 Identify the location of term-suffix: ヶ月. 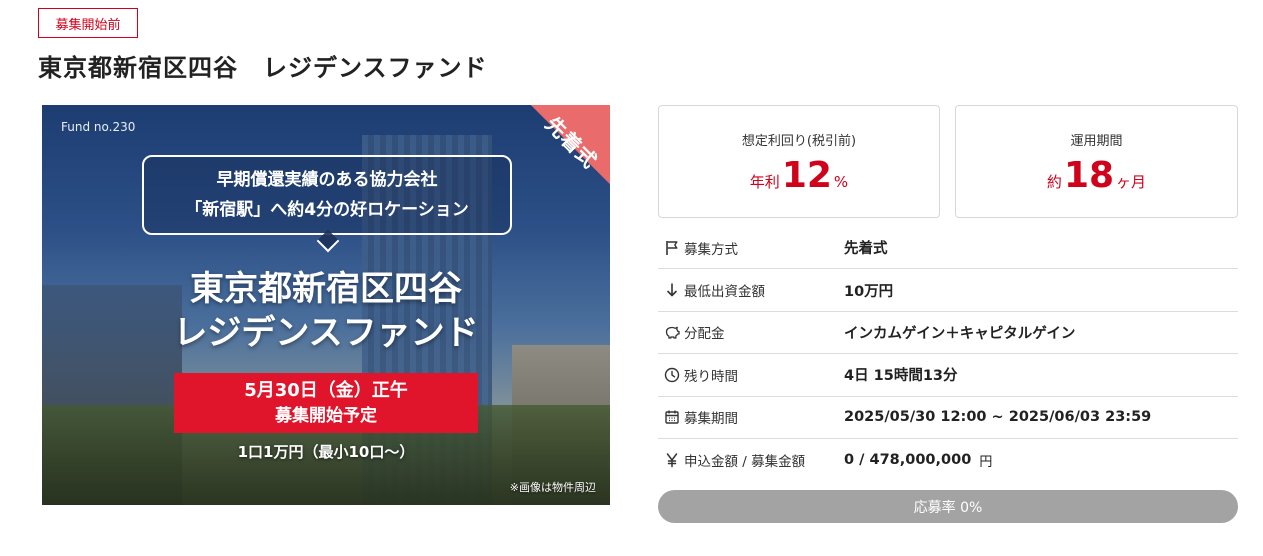
(1131, 182).